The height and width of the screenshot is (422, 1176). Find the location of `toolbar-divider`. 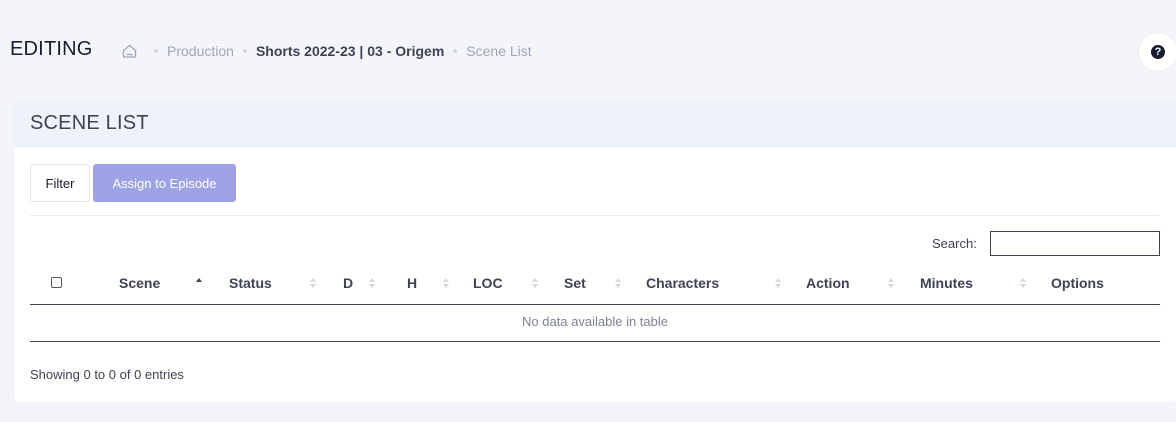

toolbar-divider is located at coordinates (595, 215).